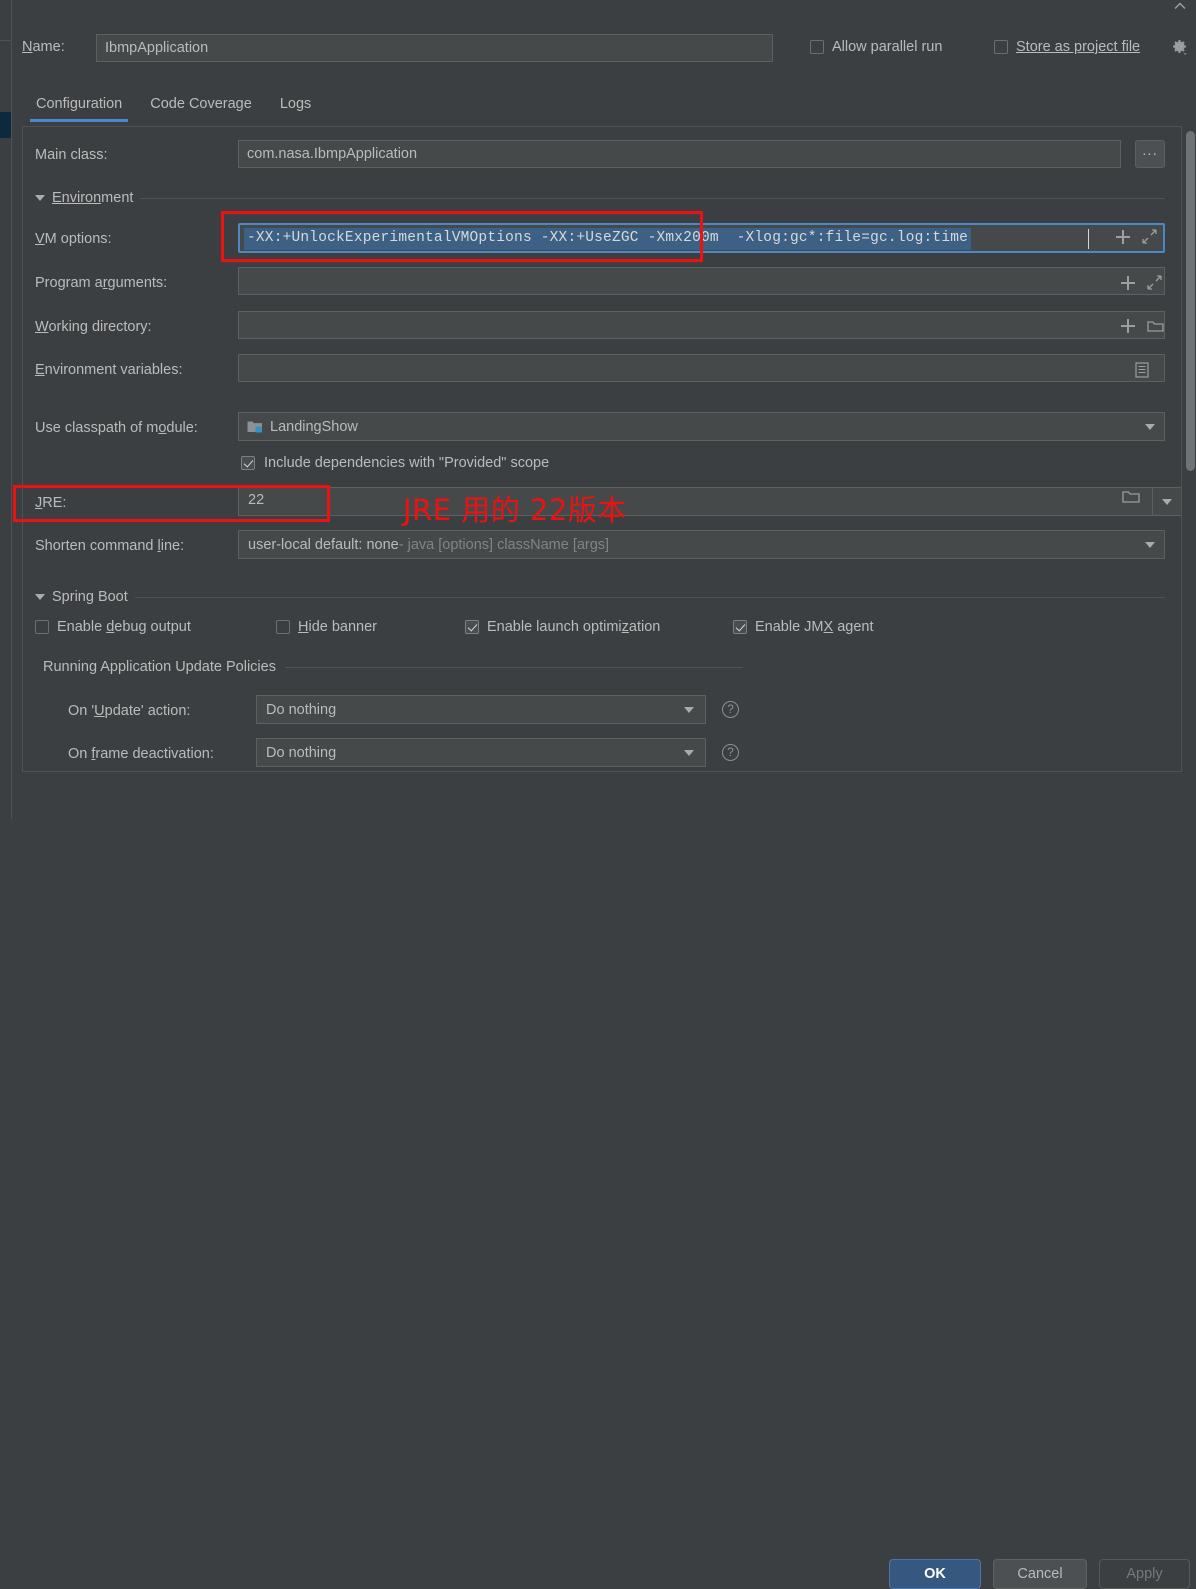 The width and height of the screenshot is (1196, 1589). What do you see at coordinates (814, 627) in the screenshot?
I see `enable-jmx-agent-label: Enable JMX agent` at bounding box center [814, 627].